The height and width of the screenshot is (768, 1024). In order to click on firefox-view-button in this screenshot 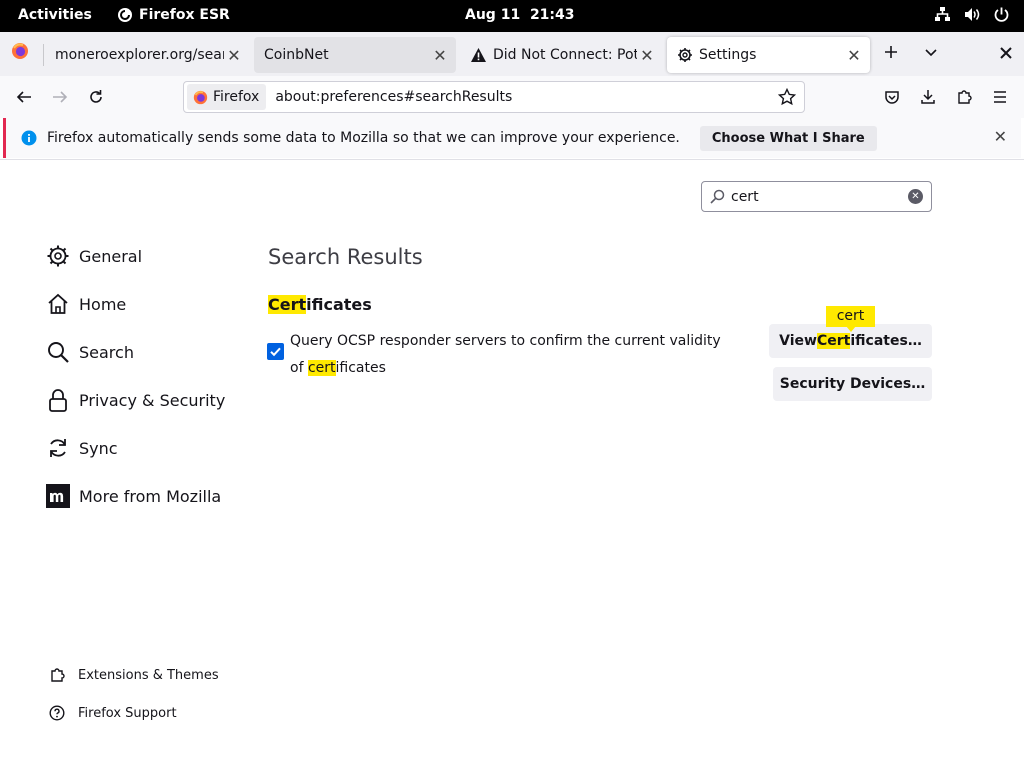, I will do `click(20, 54)`.